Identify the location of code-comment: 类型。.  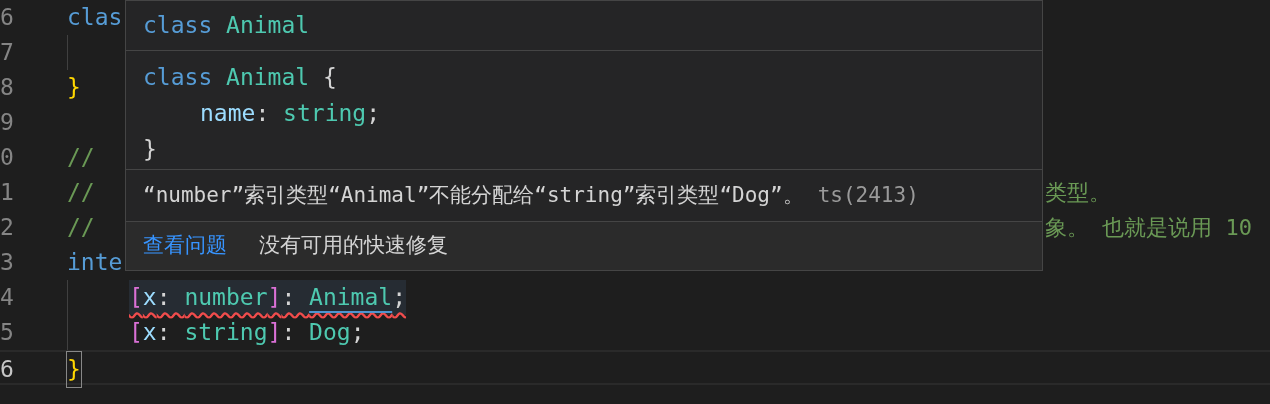
(1078, 193).